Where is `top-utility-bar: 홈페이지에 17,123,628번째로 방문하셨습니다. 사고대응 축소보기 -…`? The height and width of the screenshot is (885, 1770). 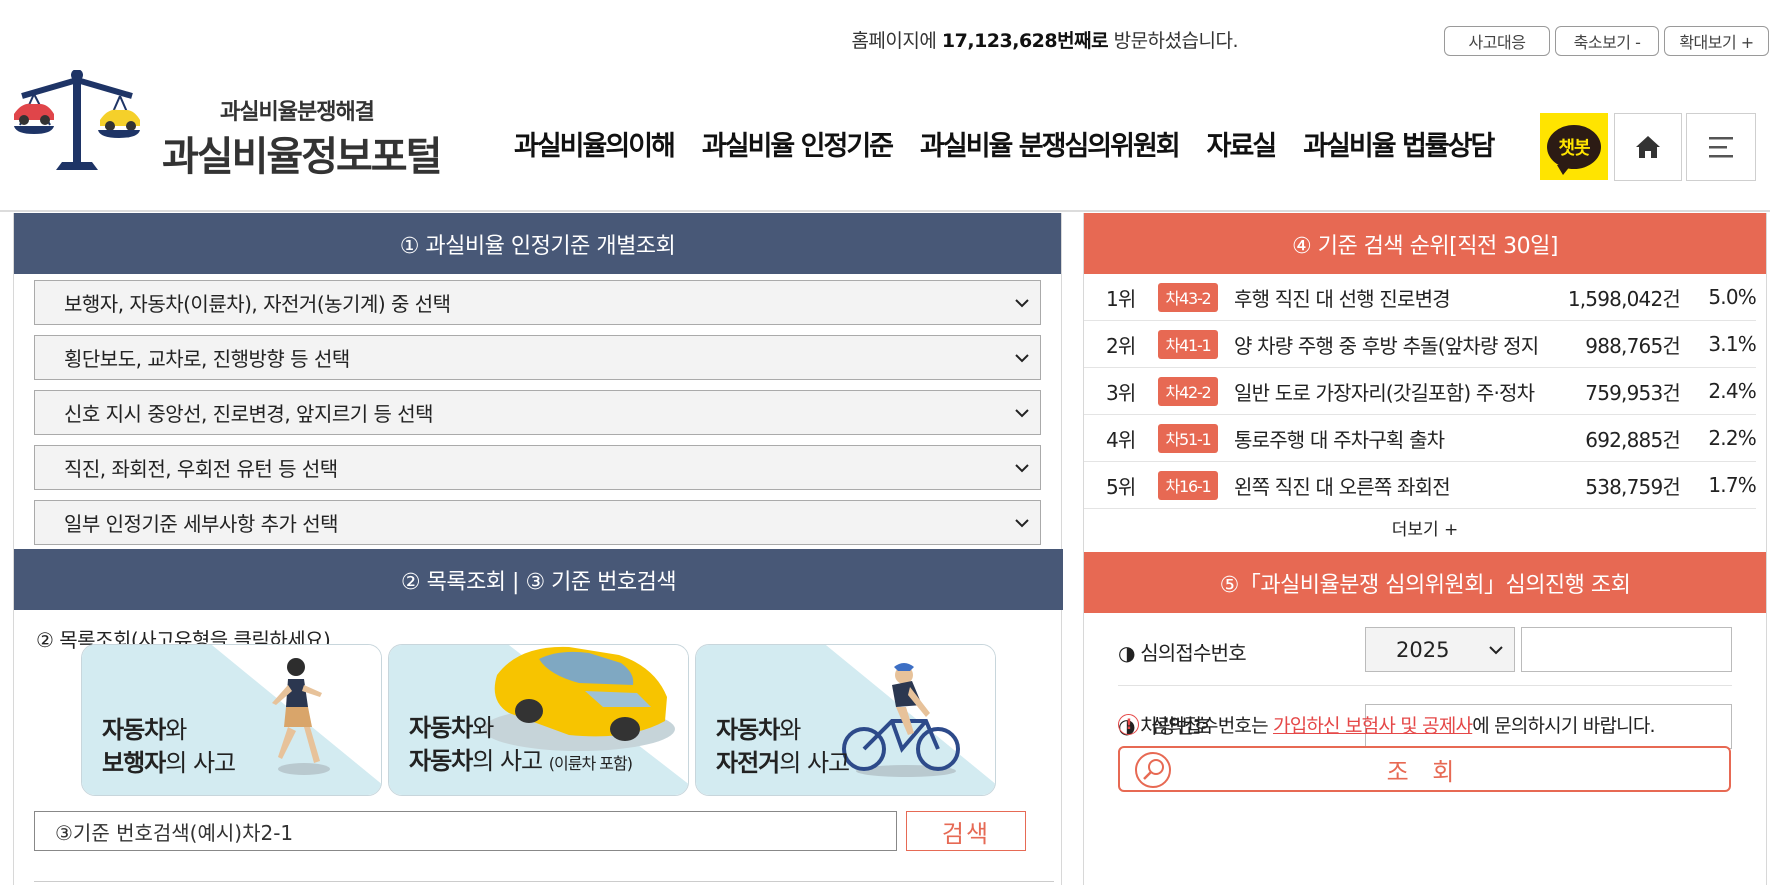 top-utility-bar: 홈페이지에 17,123,628번째로 방문하셨습니다. 사고대응 축소보기 -… is located at coordinates (885, 35).